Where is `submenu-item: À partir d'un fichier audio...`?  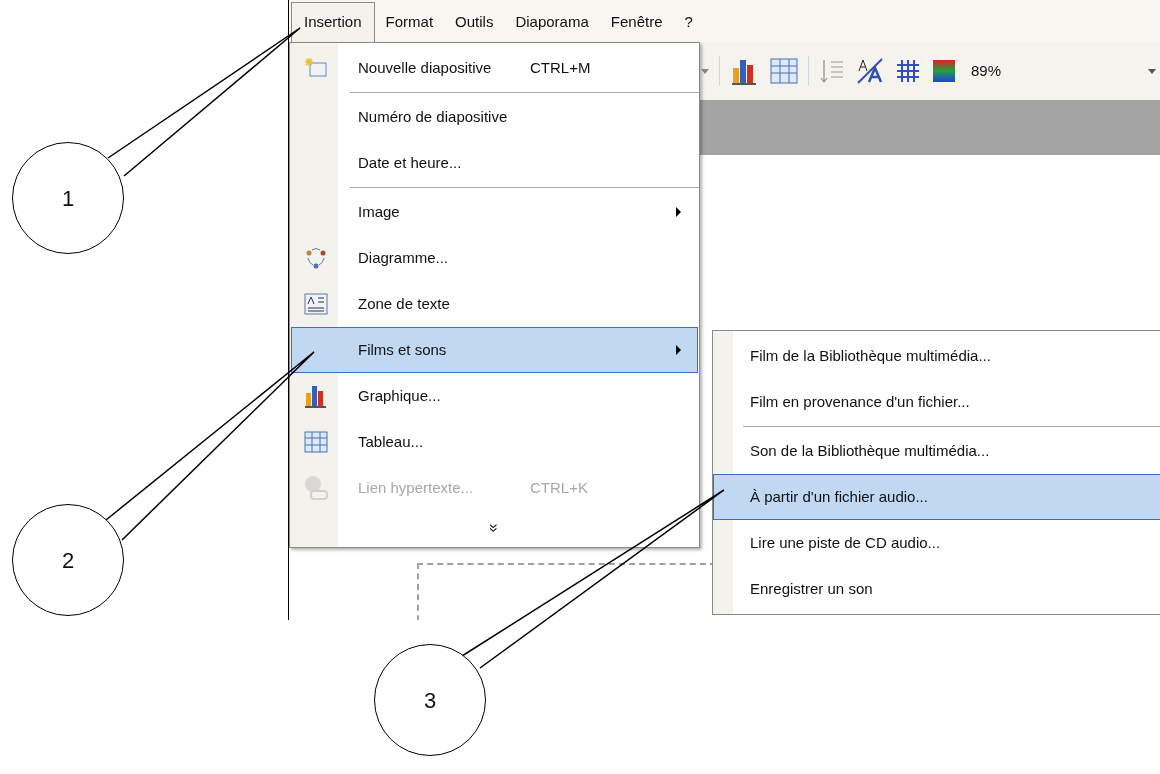
submenu-item: À partir d'un fichier audio... is located at coordinates (936, 497).